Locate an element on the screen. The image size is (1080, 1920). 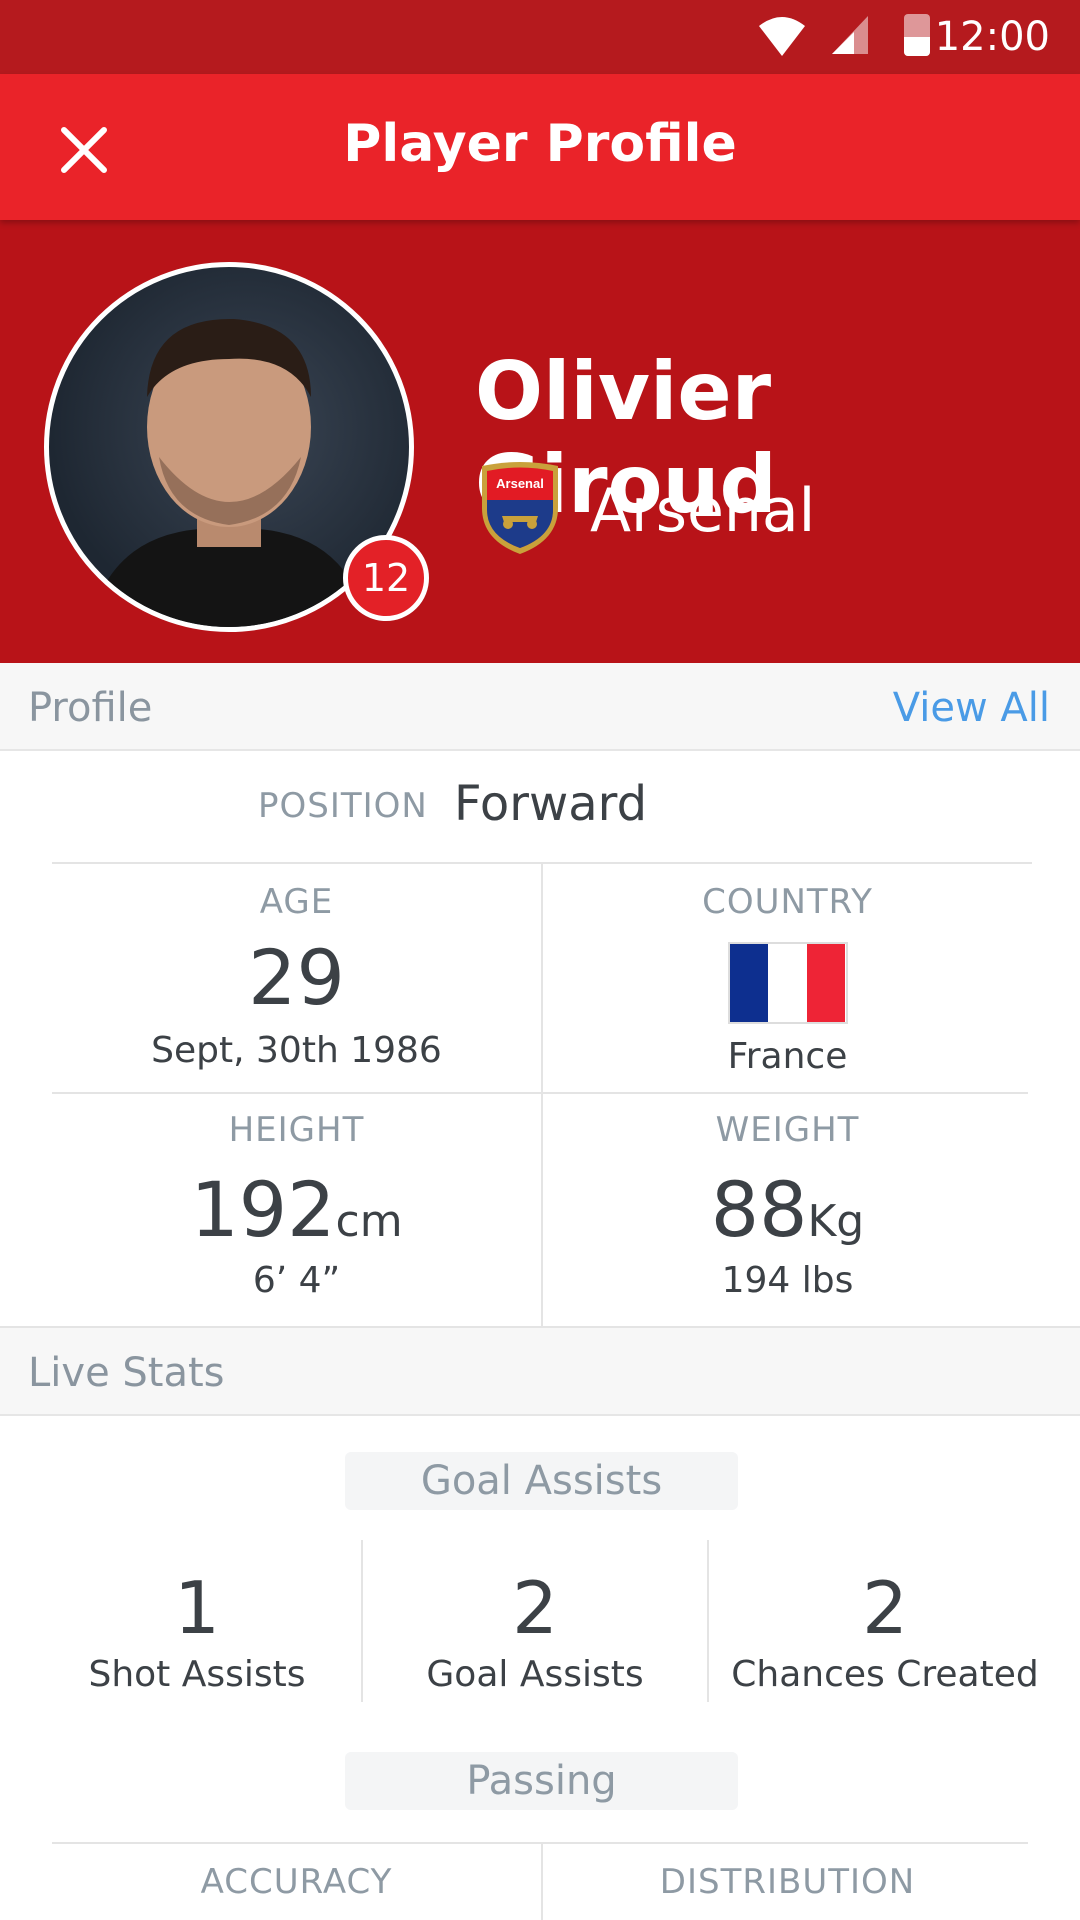
stat-label: Shot Assists is located at coordinates (197, 1674).